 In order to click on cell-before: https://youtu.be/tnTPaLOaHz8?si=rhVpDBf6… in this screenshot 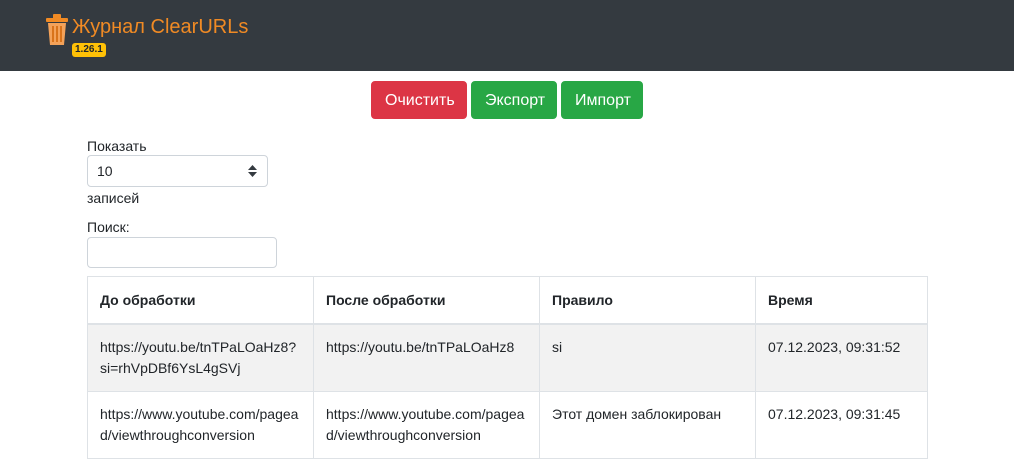, I will do `click(200, 357)`.